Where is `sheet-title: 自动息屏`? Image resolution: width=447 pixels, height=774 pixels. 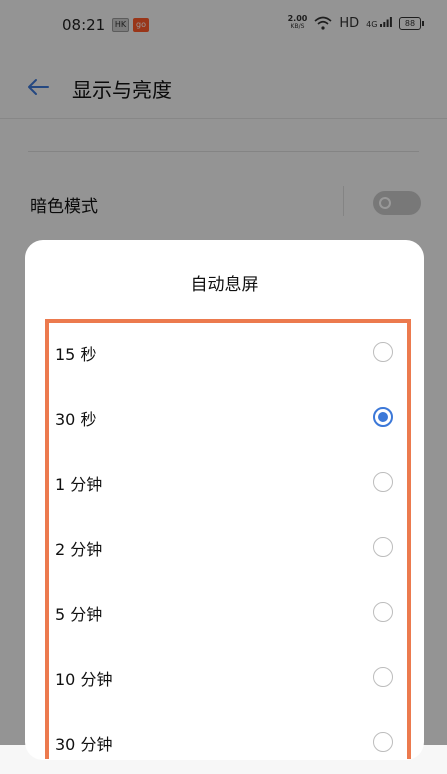 sheet-title: 自动息屏 is located at coordinates (224, 285).